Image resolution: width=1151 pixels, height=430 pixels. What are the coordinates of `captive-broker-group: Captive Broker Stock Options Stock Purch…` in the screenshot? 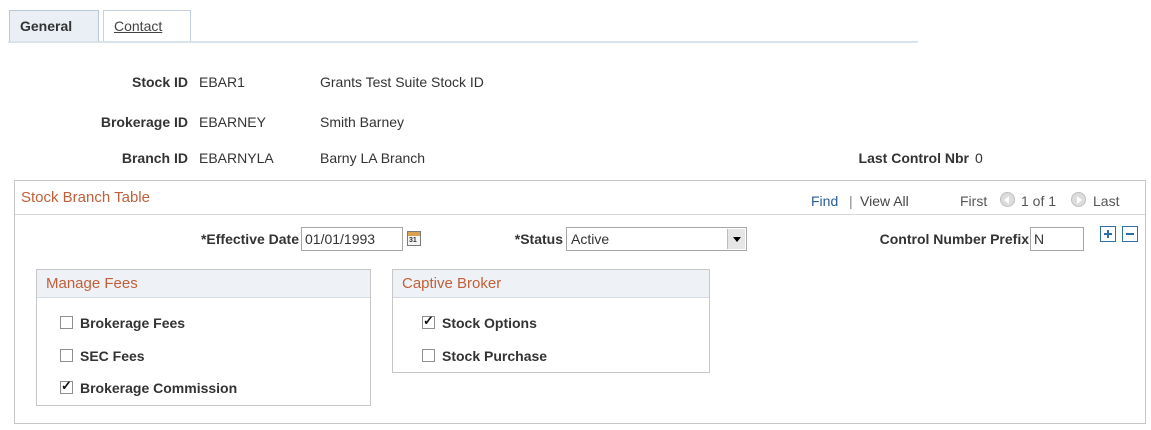 It's located at (551, 321).